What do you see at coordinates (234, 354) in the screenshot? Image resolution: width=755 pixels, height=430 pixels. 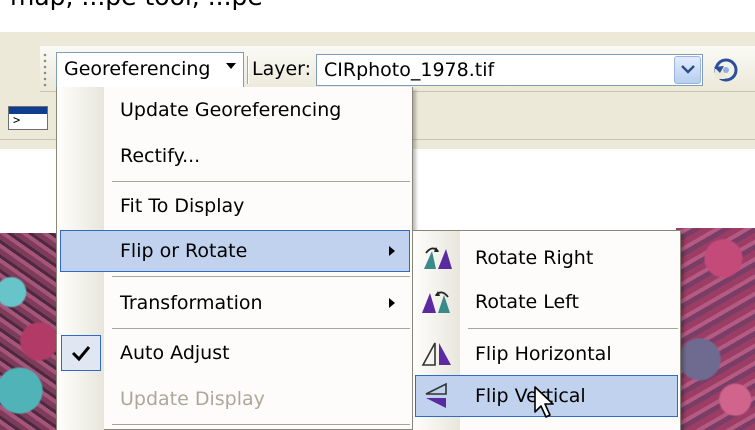 I see `menu-item-auto-adjust` at bounding box center [234, 354].